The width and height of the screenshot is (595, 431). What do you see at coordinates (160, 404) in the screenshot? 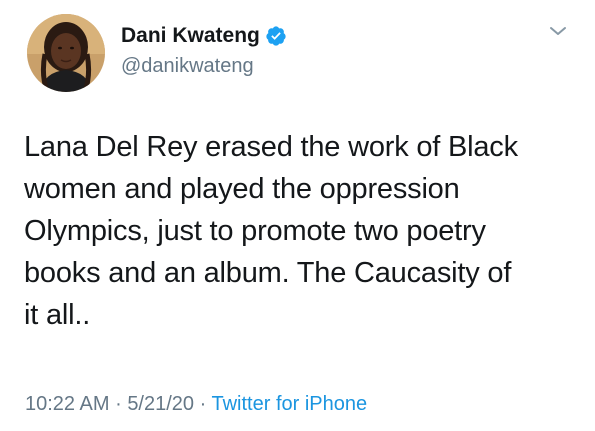
I see `tweet-date: 5/21/20` at bounding box center [160, 404].